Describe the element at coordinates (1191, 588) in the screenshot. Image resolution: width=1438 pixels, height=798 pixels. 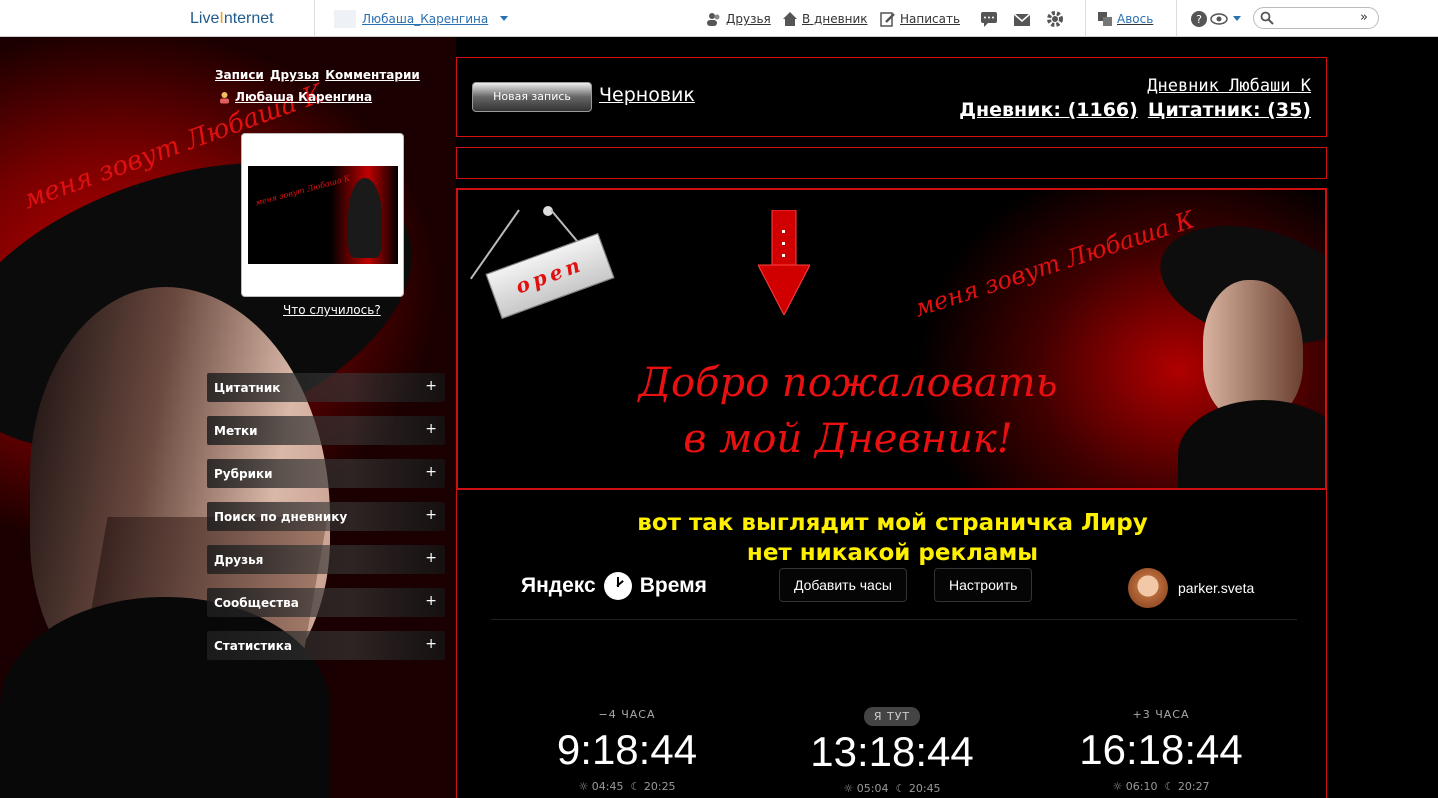
I see `yandex-user: parker.sveta` at that location.